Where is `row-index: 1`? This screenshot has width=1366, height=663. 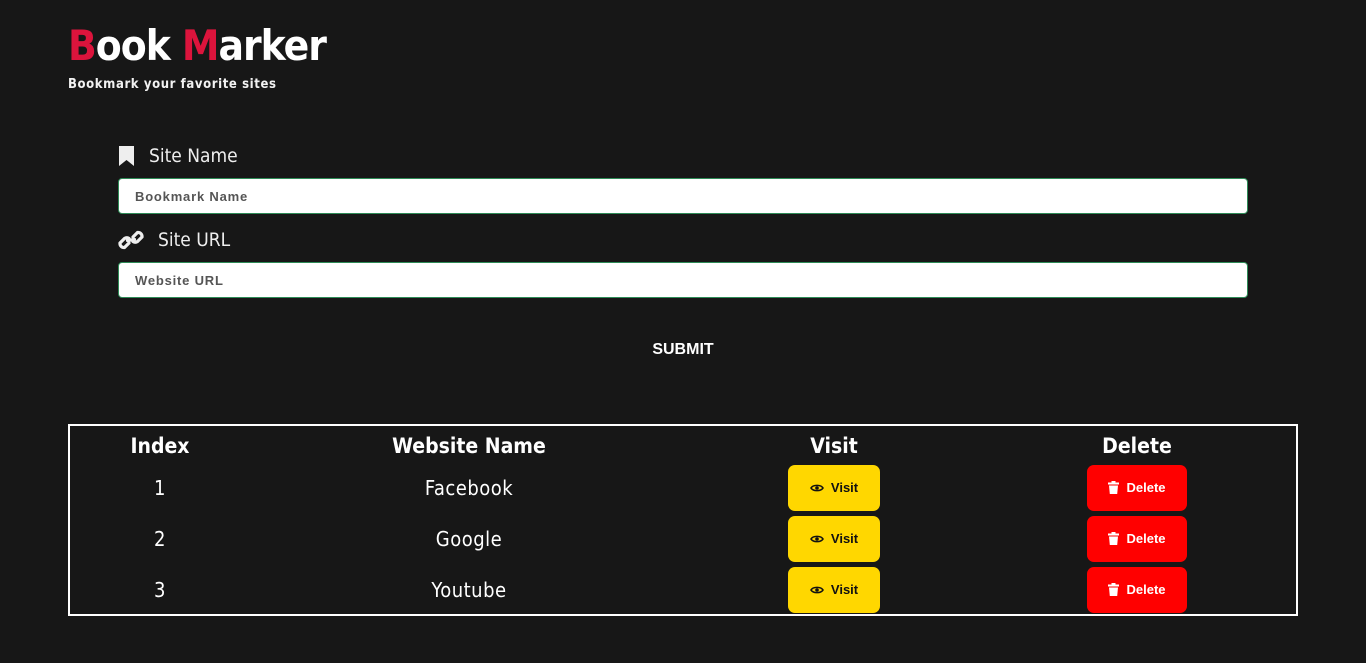
row-index: 1 is located at coordinates (160, 487).